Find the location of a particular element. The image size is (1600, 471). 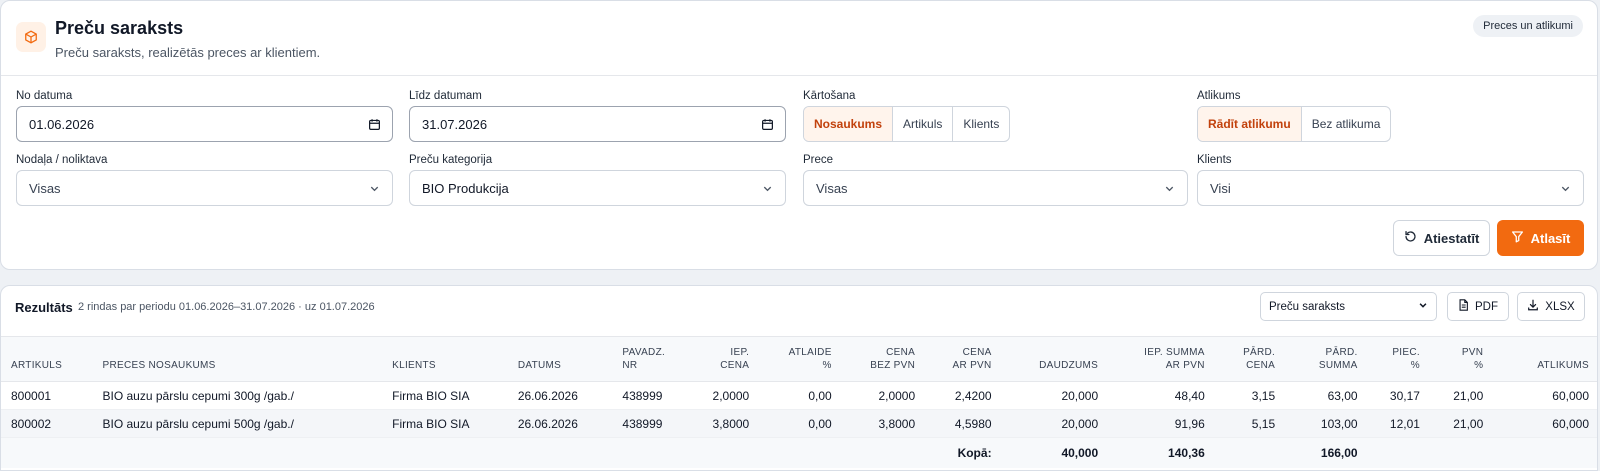

column-header: ATLAIDE% is located at coordinates (800, 359).